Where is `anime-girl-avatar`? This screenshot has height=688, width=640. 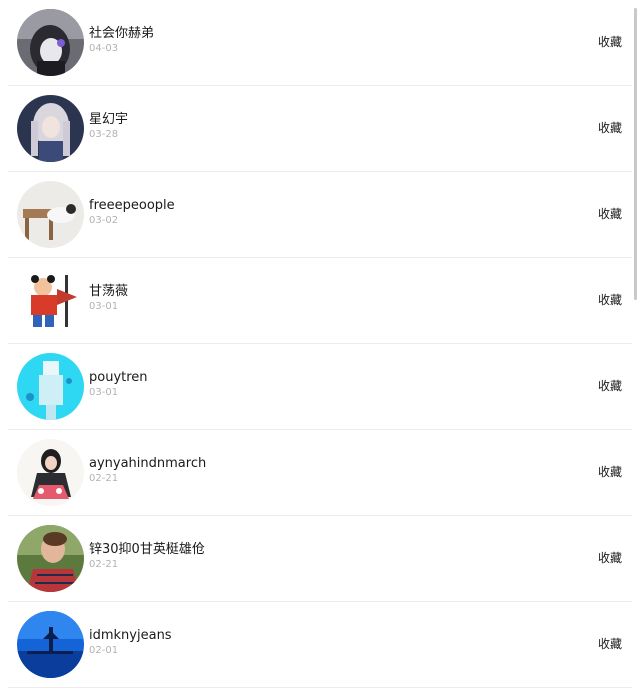 anime-girl-avatar is located at coordinates (50, 128).